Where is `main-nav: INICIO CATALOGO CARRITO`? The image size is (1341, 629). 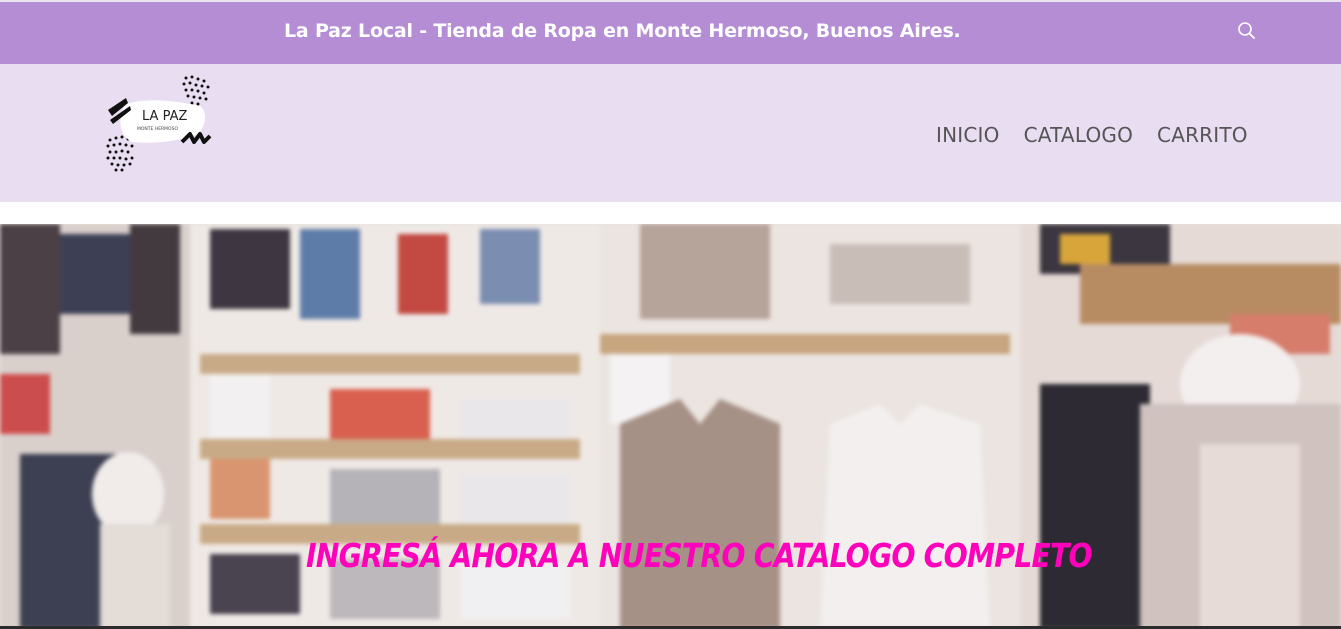
main-nav: INICIO CATALOGO CARRITO is located at coordinates (1092, 135).